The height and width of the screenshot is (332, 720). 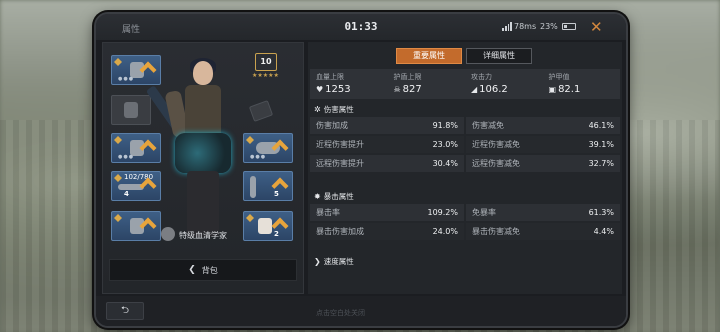 I want to click on stat-cell: 暴击伤害减免 4.4%, so click(x=543, y=231).